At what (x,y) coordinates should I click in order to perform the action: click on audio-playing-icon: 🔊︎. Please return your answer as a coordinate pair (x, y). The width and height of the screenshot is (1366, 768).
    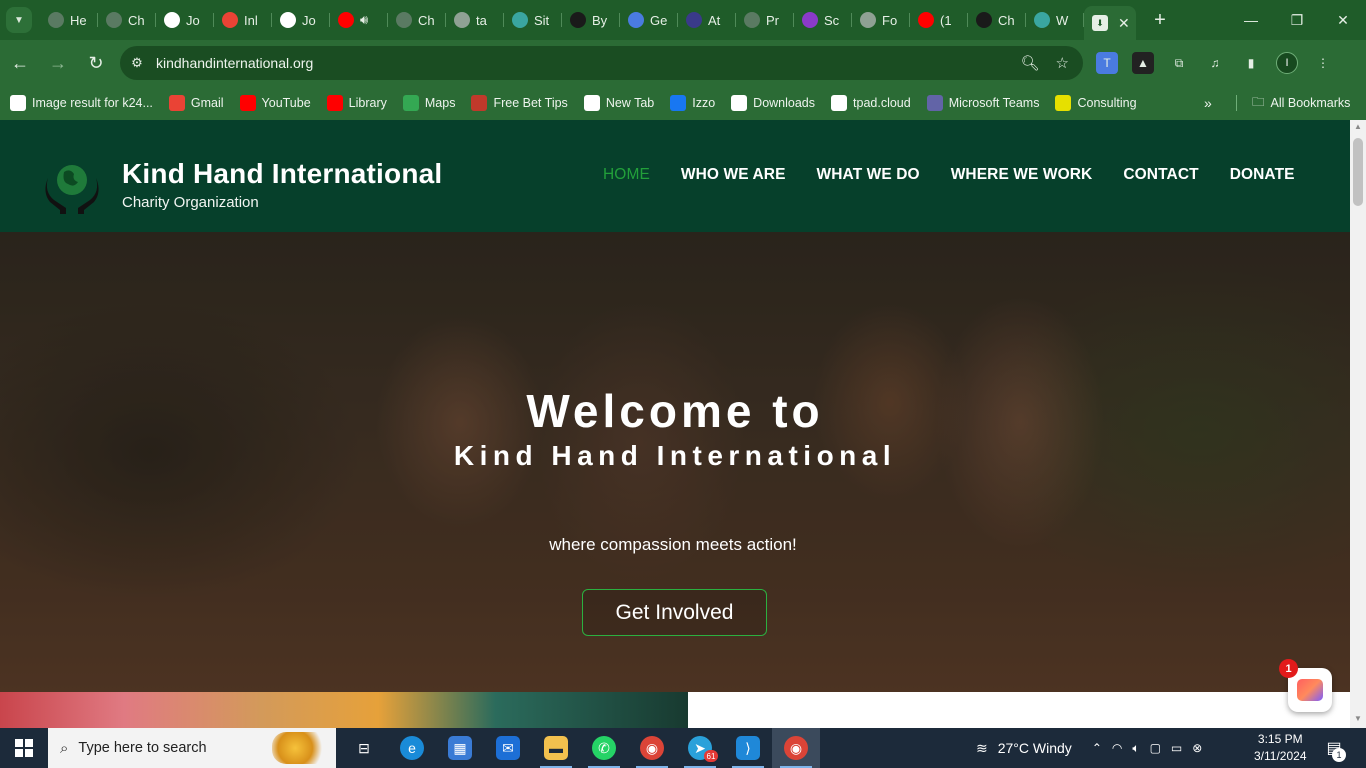
    Looking at the image, I should click on (364, 20).